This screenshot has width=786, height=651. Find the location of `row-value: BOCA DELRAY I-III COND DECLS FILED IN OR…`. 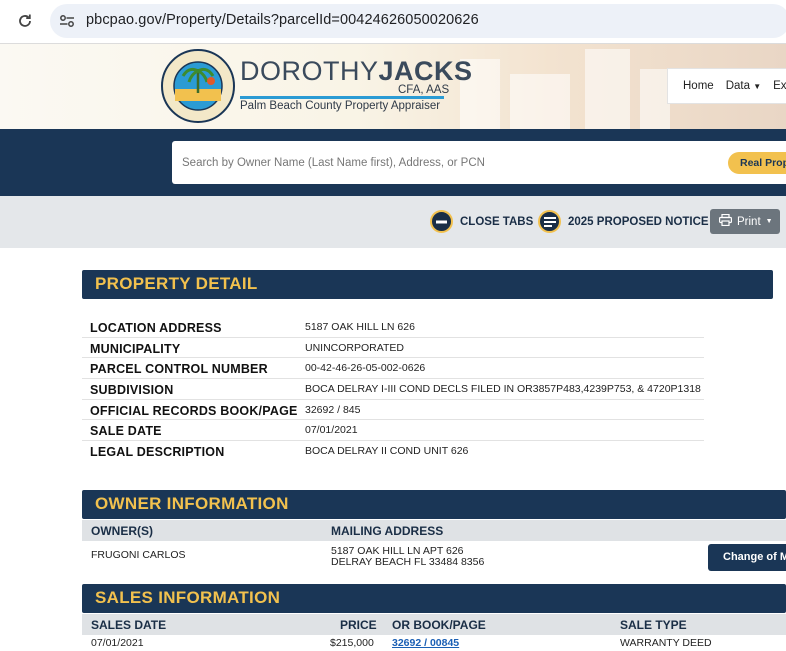

row-value: BOCA DELRAY I-III COND DECLS FILED IN OR… is located at coordinates (503, 389).